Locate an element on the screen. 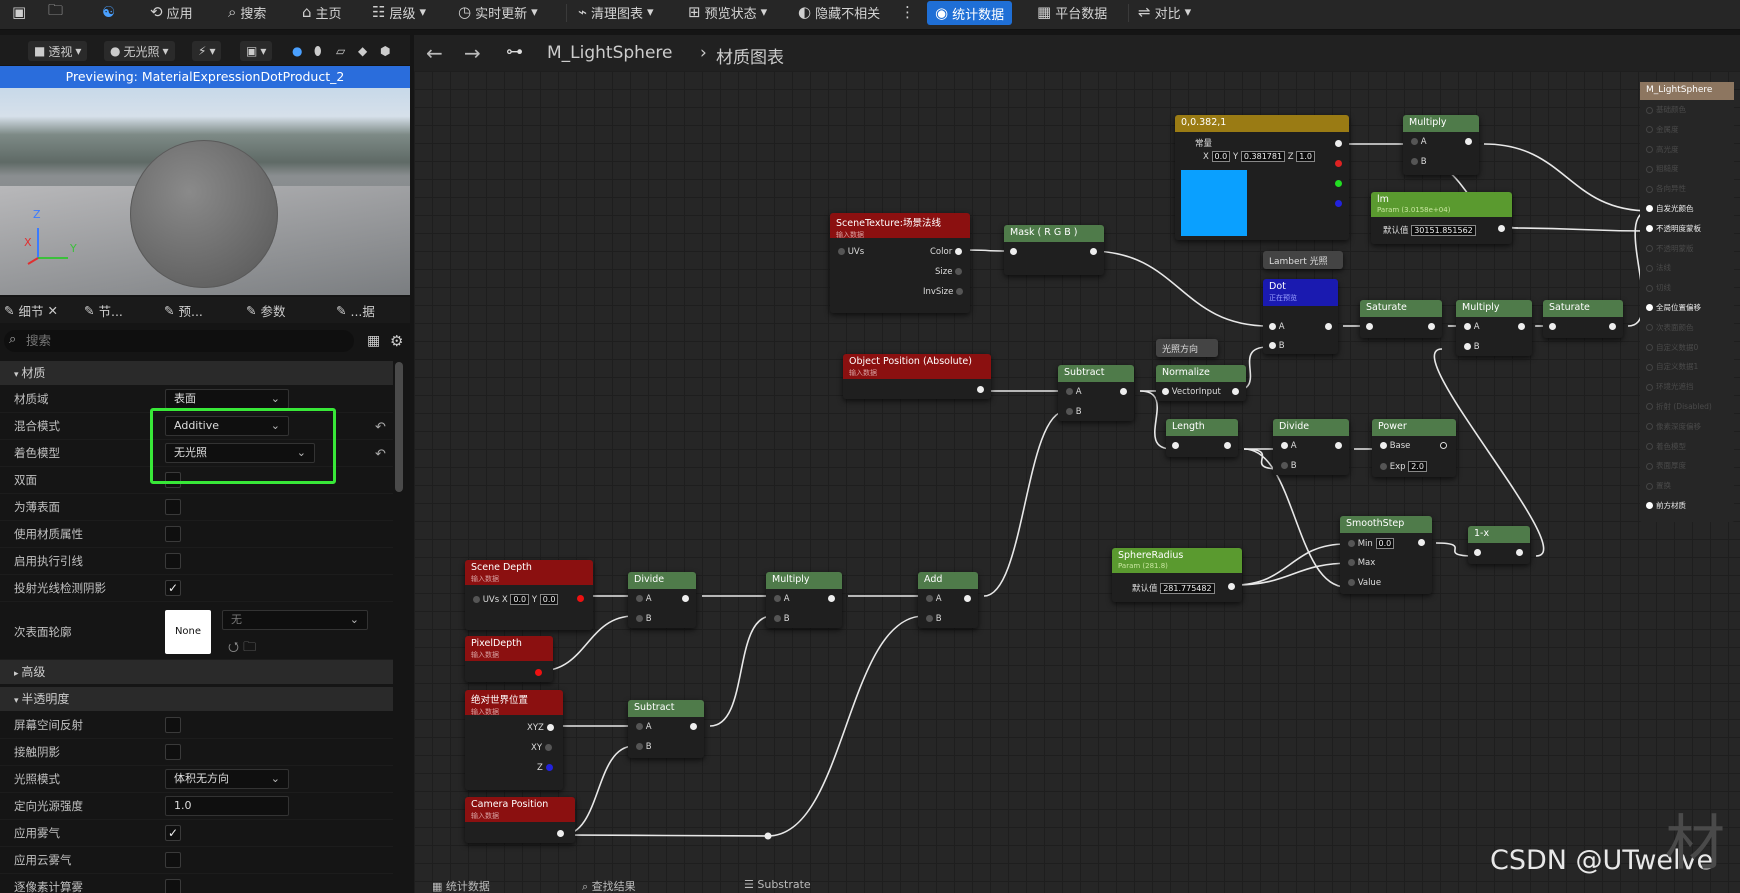 The height and width of the screenshot is (893, 1740). node-subtract-2: Subtract A B is located at coordinates (666, 729).